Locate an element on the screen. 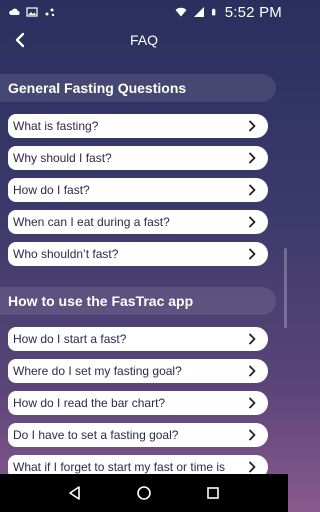  faq-item: How do I read the bar chart? is located at coordinates (138, 403).